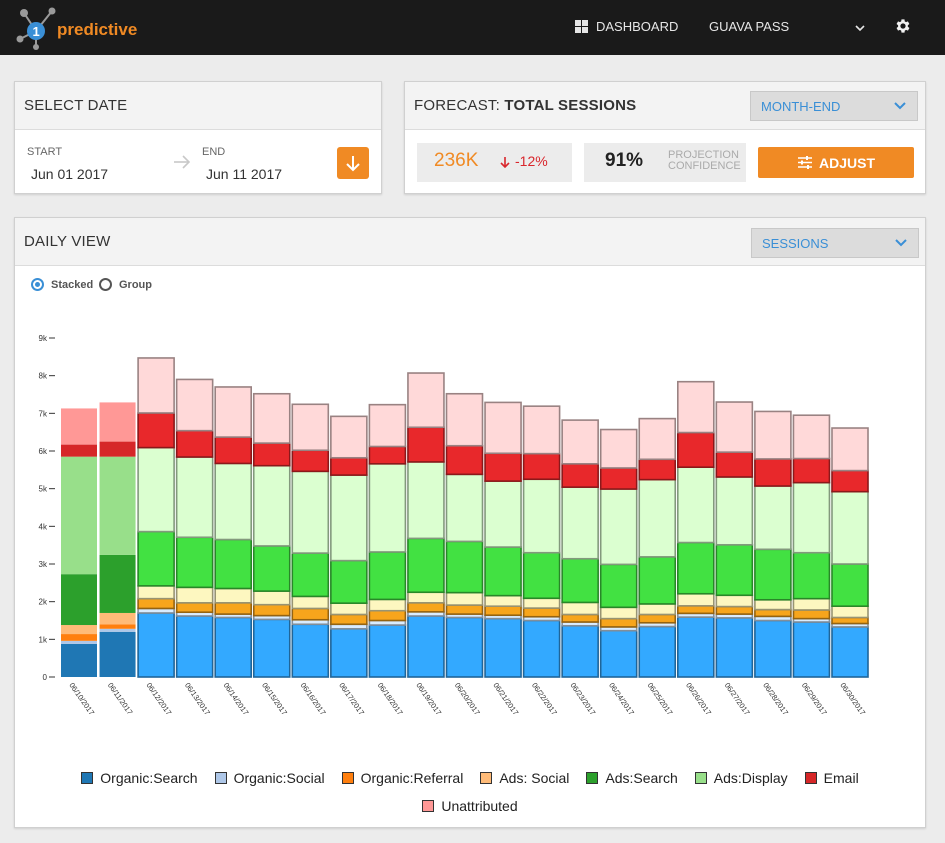 This screenshot has height=843, width=945. What do you see at coordinates (632, 778) in the screenshot?
I see `legend-item: Ads:Search` at bounding box center [632, 778].